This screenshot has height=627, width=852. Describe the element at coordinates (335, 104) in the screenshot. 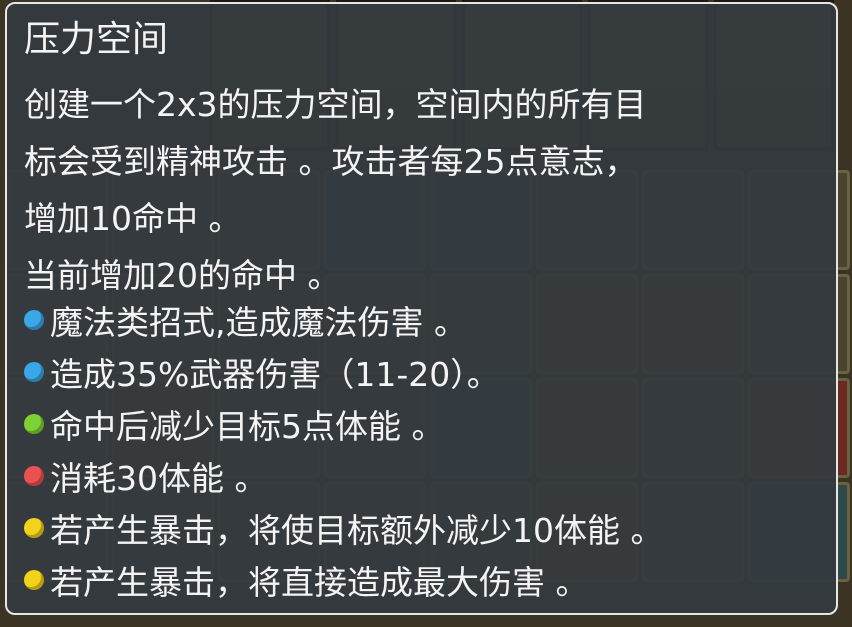

I see `description-line: 创建一个2x3的压力空间，空间内的所有目` at that location.